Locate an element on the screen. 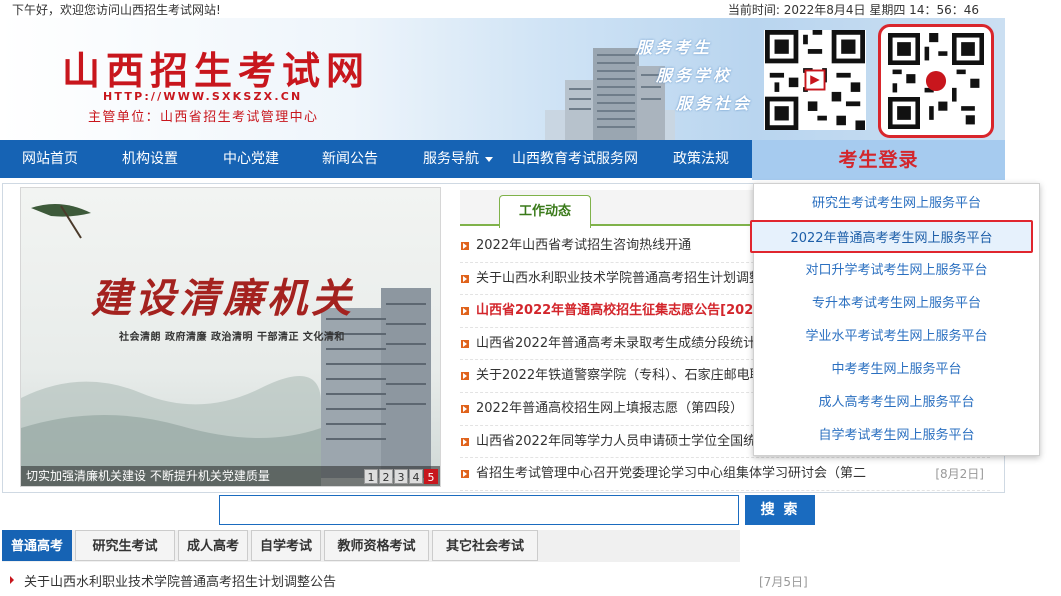 The width and height of the screenshot is (1061, 596). menu-item-vocational-exam: 对口升学考试考生网上服务平台 is located at coordinates (896, 270).